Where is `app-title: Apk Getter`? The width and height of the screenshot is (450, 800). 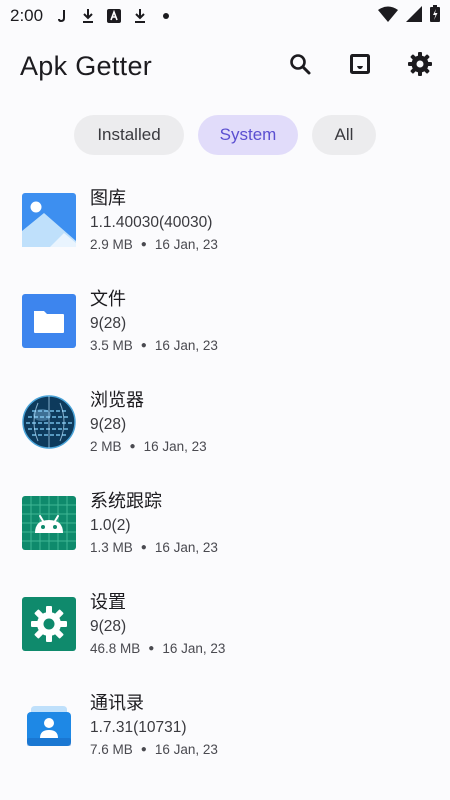 app-title: Apk Getter is located at coordinates (86, 65).